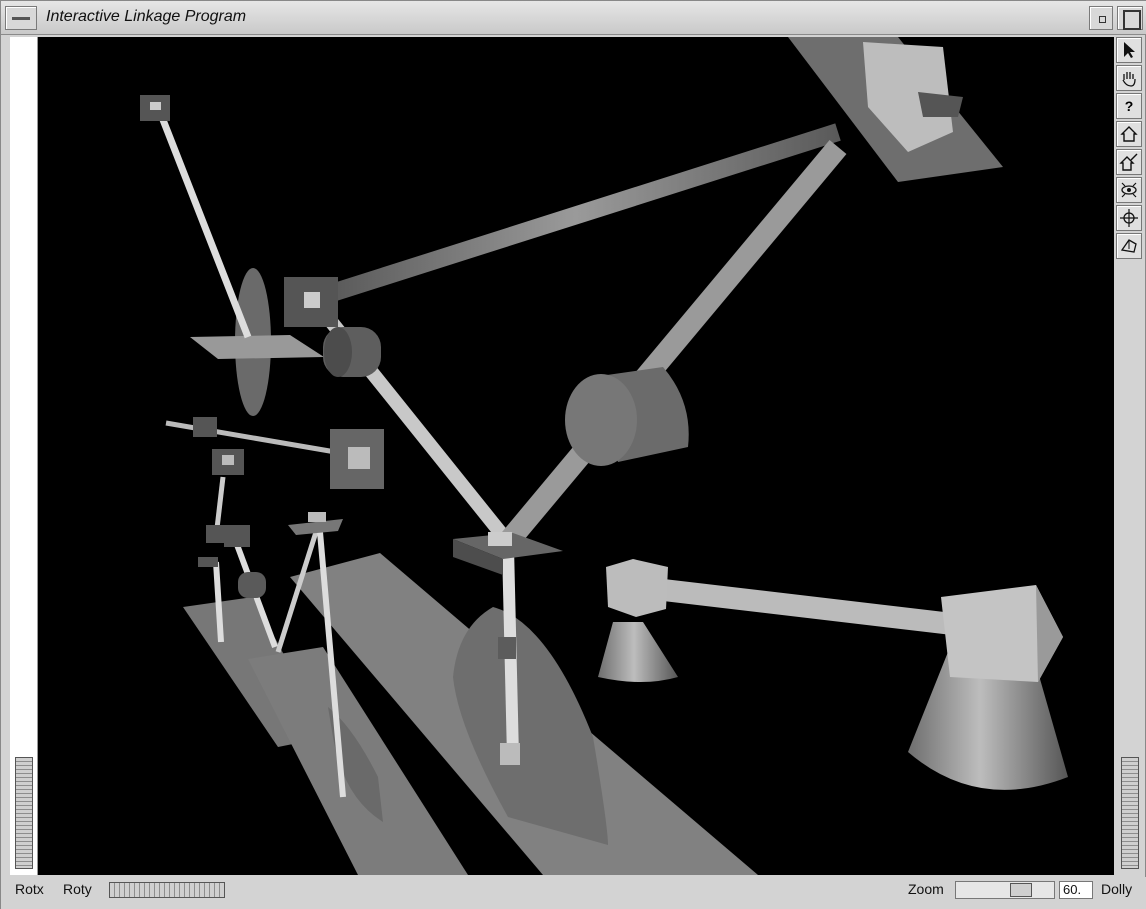  I want to click on hand-icon, so click(1129, 79).